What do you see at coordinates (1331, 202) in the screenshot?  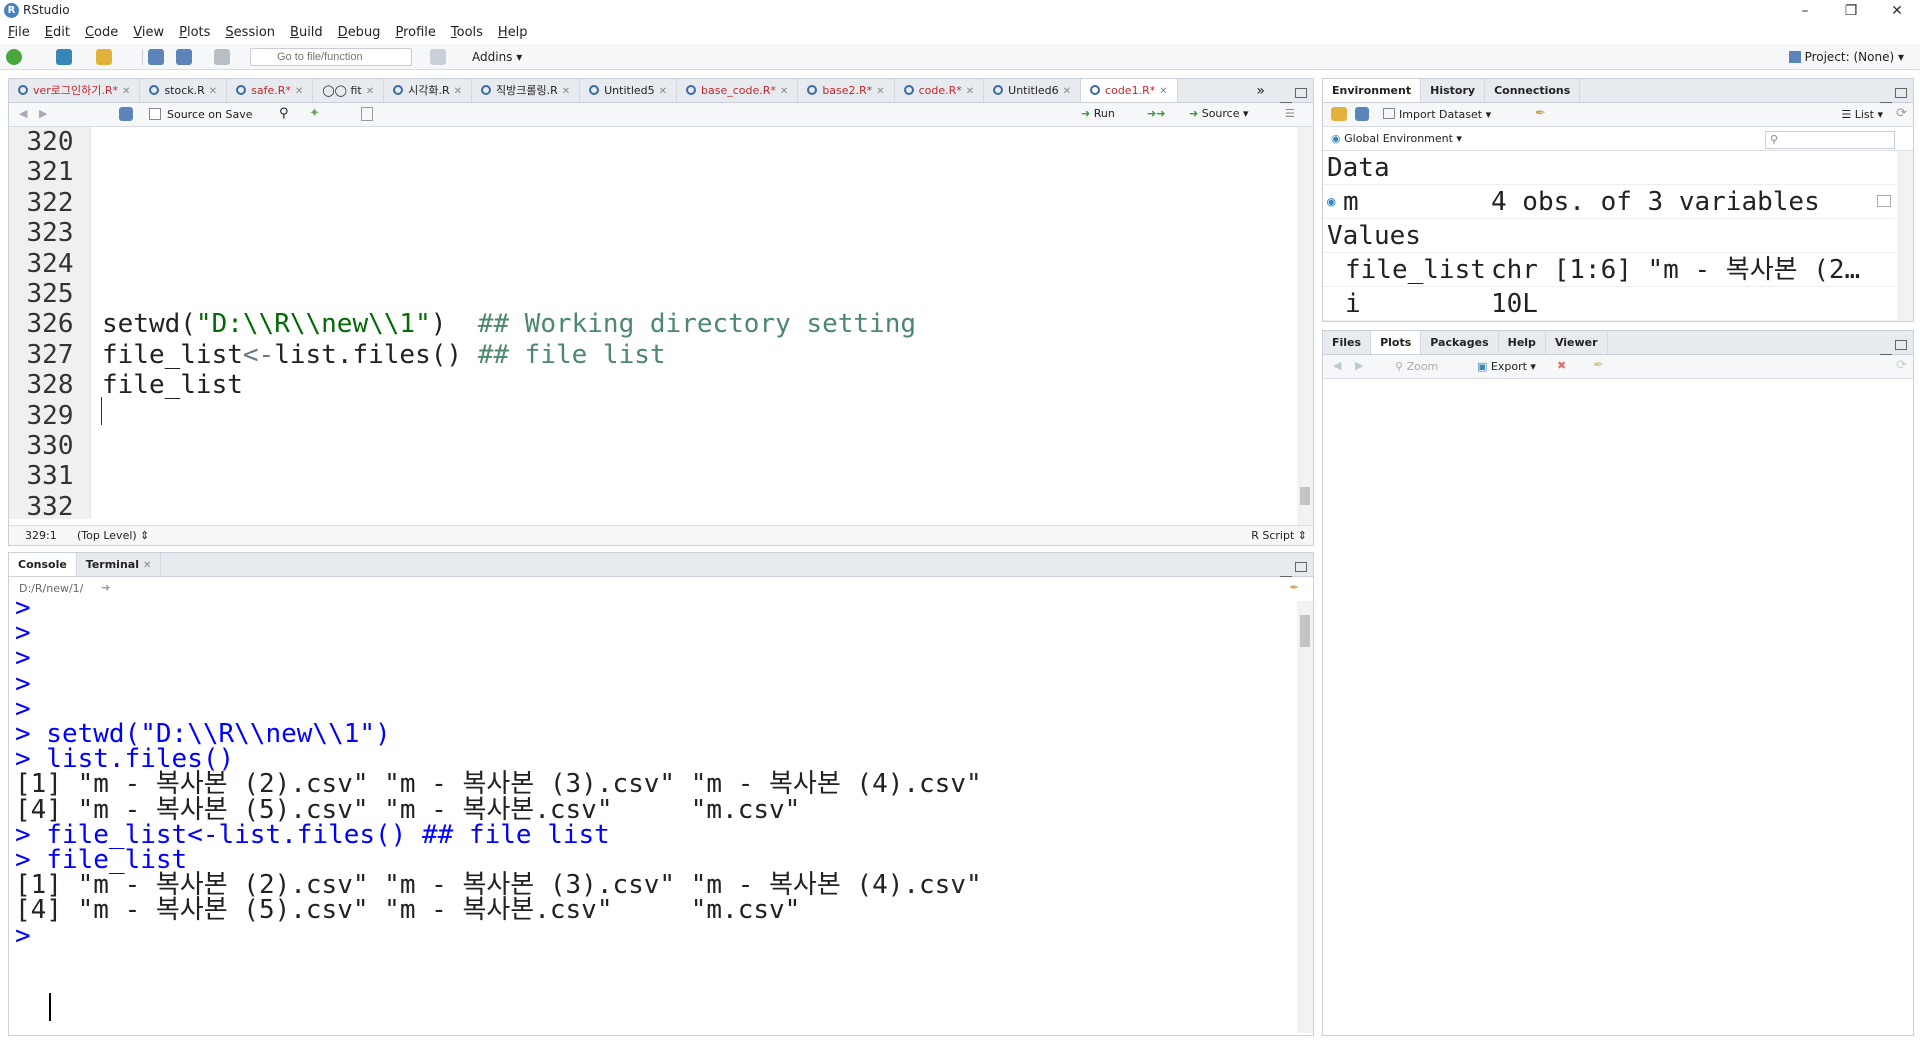 I see `expand-arrow-icon: ◉` at bounding box center [1331, 202].